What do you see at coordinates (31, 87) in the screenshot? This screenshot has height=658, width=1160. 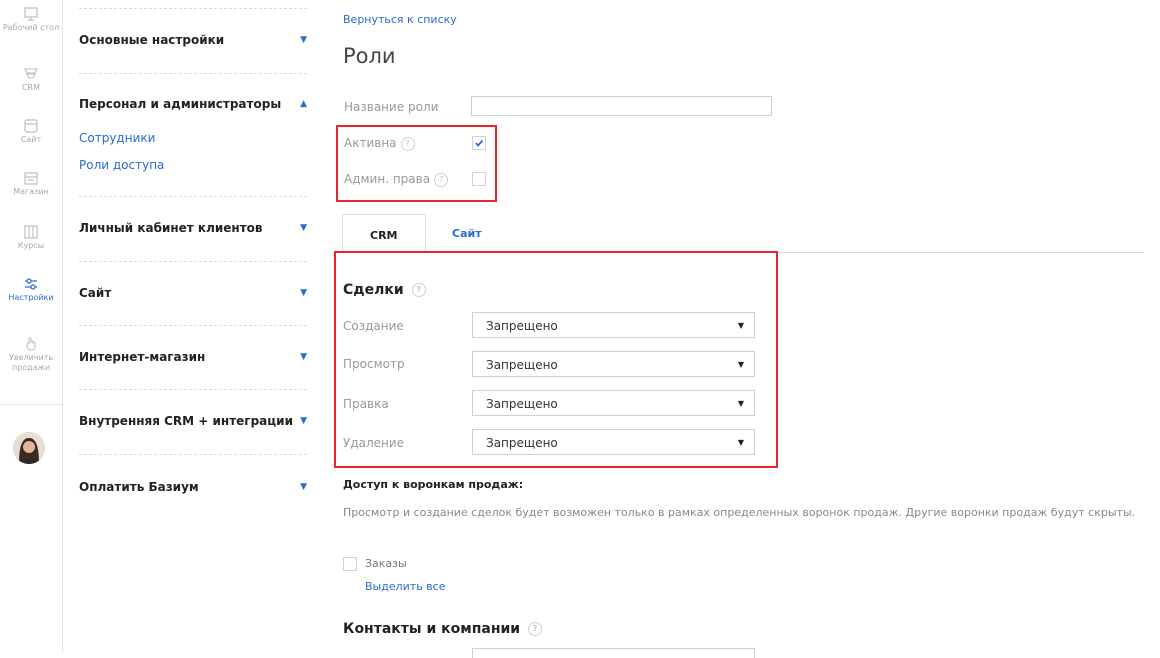 I see `rail-label-crm: CRM` at bounding box center [31, 87].